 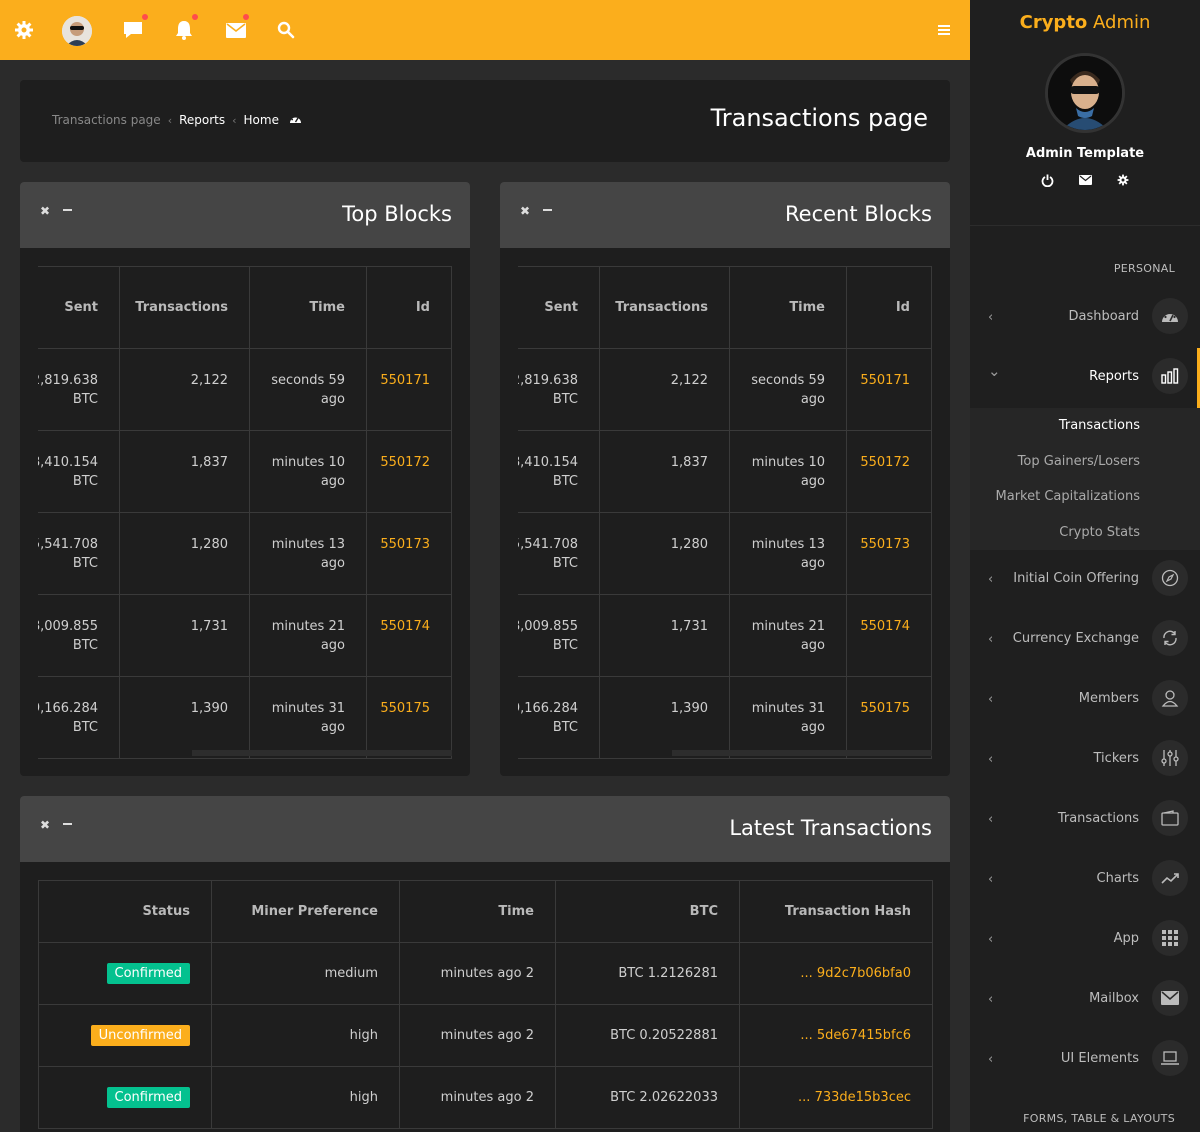 What do you see at coordinates (125, 911) in the screenshot?
I see `column-header-status: Status` at bounding box center [125, 911].